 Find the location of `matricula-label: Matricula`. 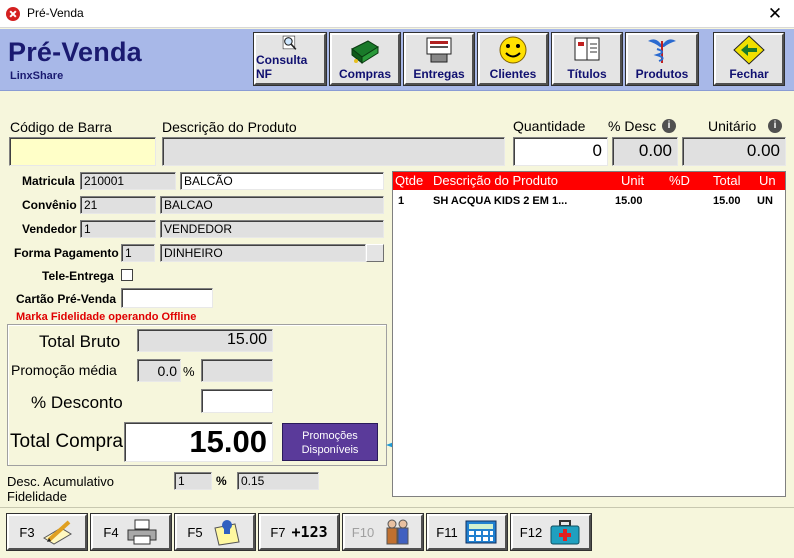

matricula-label: Matricula is located at coordinates (48, 181).